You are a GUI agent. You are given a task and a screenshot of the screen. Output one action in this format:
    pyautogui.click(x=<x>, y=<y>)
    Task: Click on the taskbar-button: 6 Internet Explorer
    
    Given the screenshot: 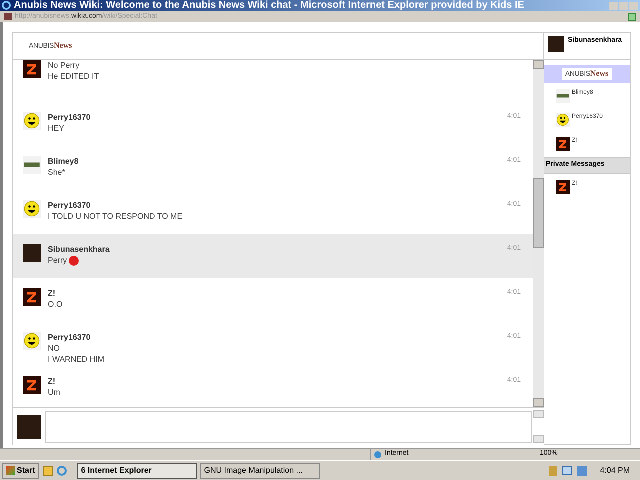 What is the action you would take?
    pyautogui.click(x=137, y=470)
    